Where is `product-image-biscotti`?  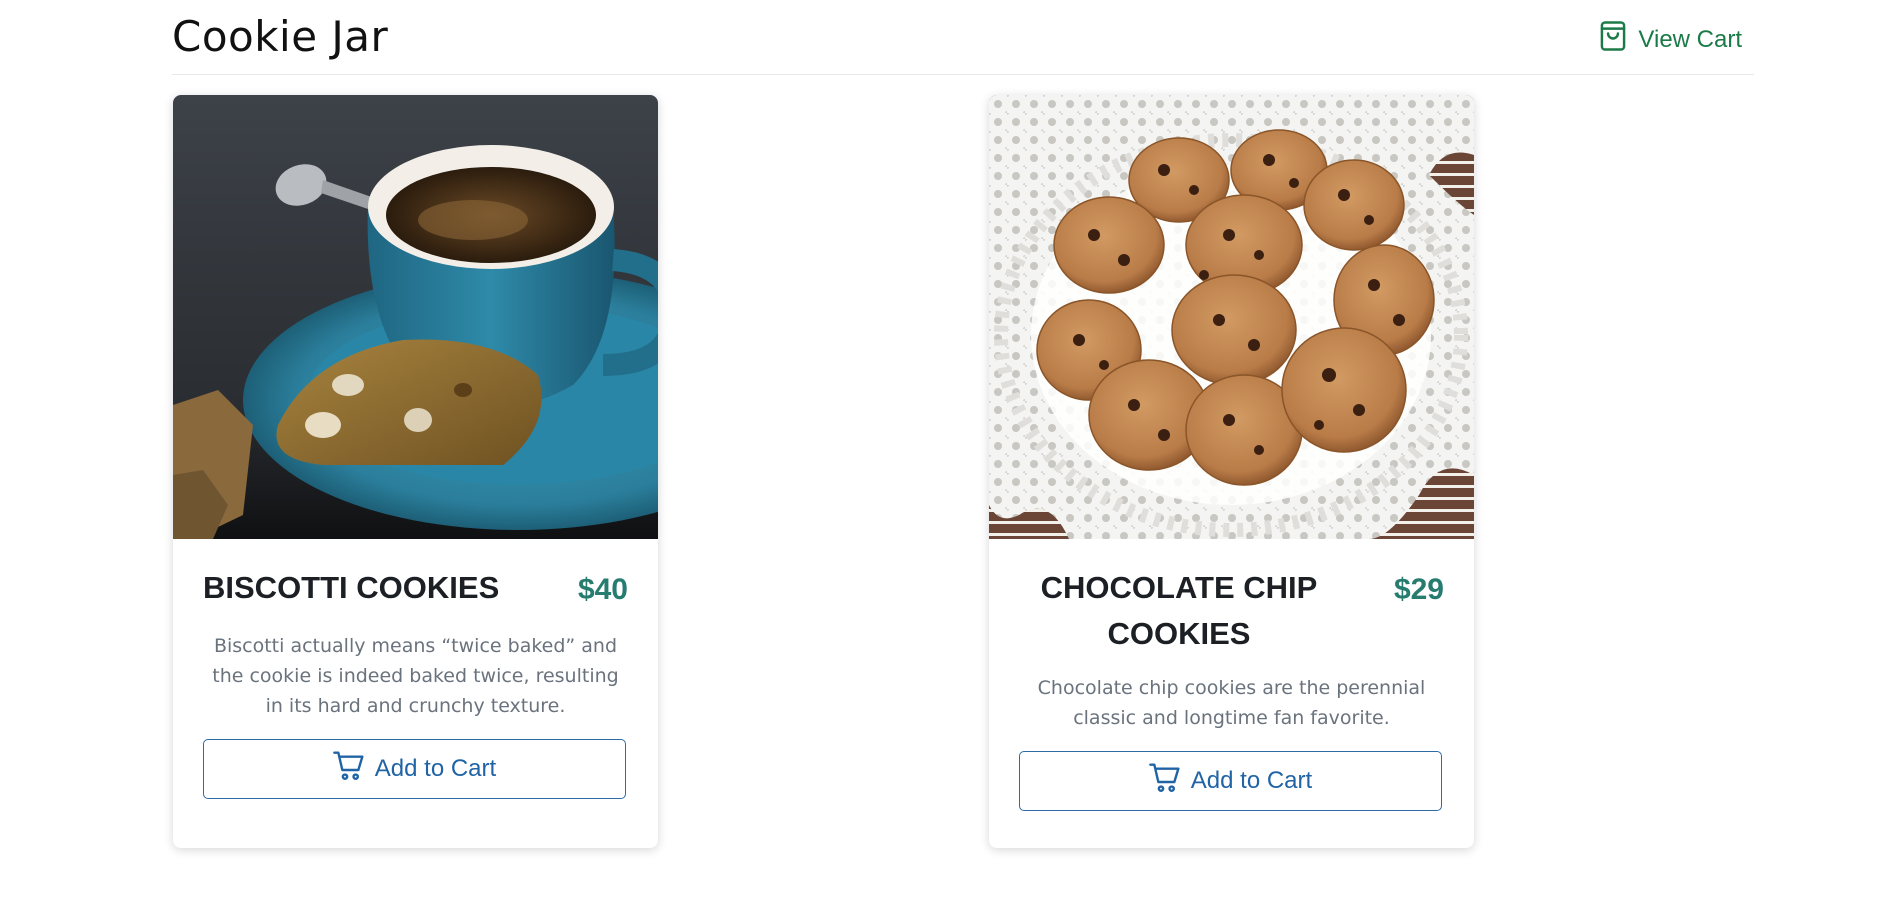 product-image-biscotti is located at coordinates (415, 317).